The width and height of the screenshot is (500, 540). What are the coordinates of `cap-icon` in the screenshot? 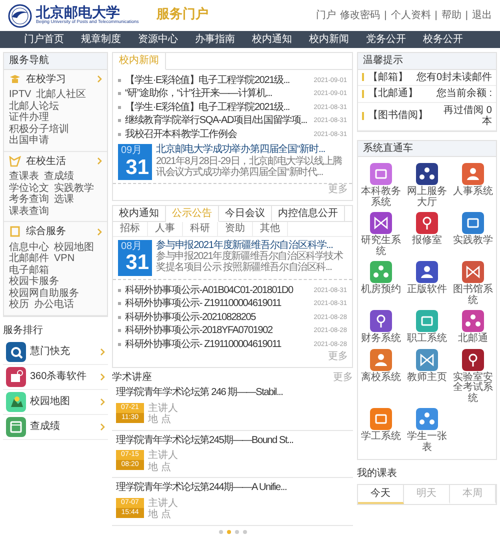 It's located at (15, 79).